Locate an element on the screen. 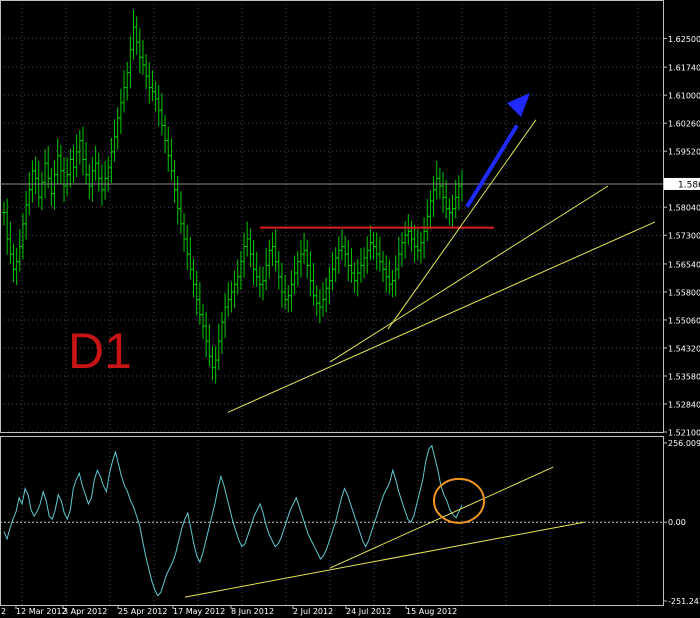 The image size is (700, 618). x-tick-label: 2 Jul 2012 is located at coordinates (313, 611).